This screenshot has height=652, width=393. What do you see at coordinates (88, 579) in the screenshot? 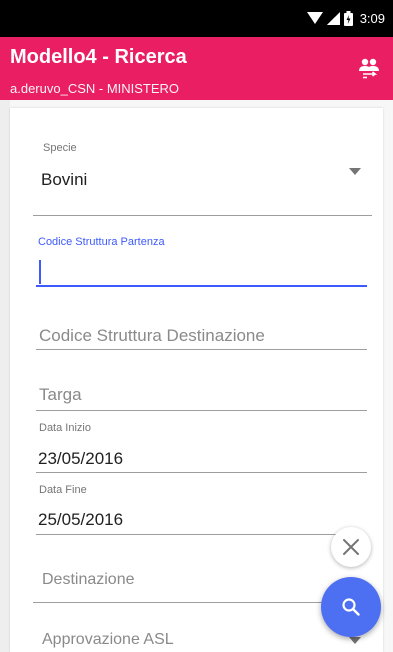
I see `destinazione-placeholder: Destinazione` at bounding box center [88, 579].